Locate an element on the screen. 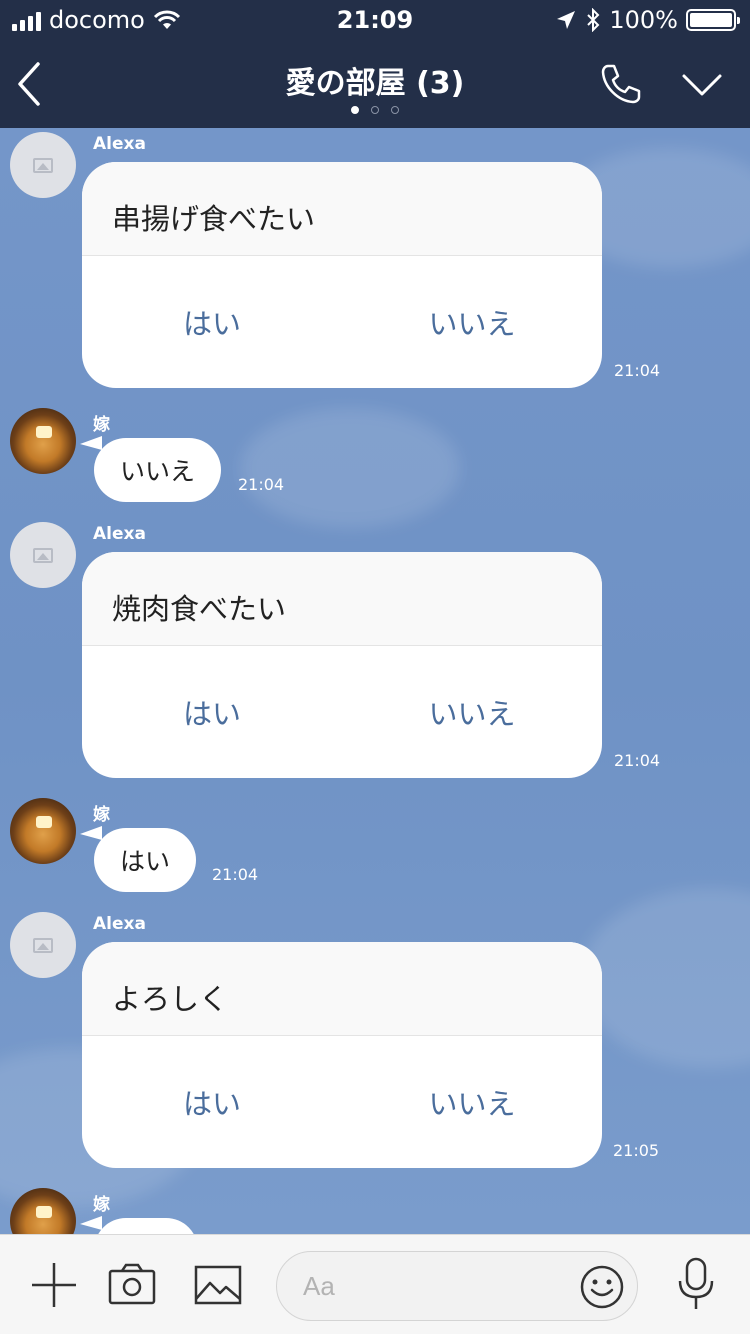 The width and height of the screenshot is (750, 1334). message-bubble: いいえ is located at coordinates (158, 470).